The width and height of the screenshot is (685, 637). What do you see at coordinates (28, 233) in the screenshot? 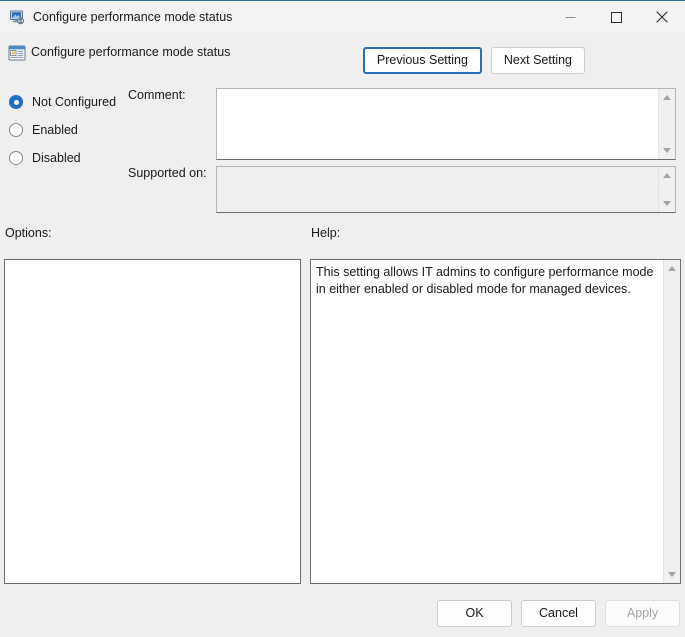
I see `options-label: Options:` at bounding box center [28, 233].